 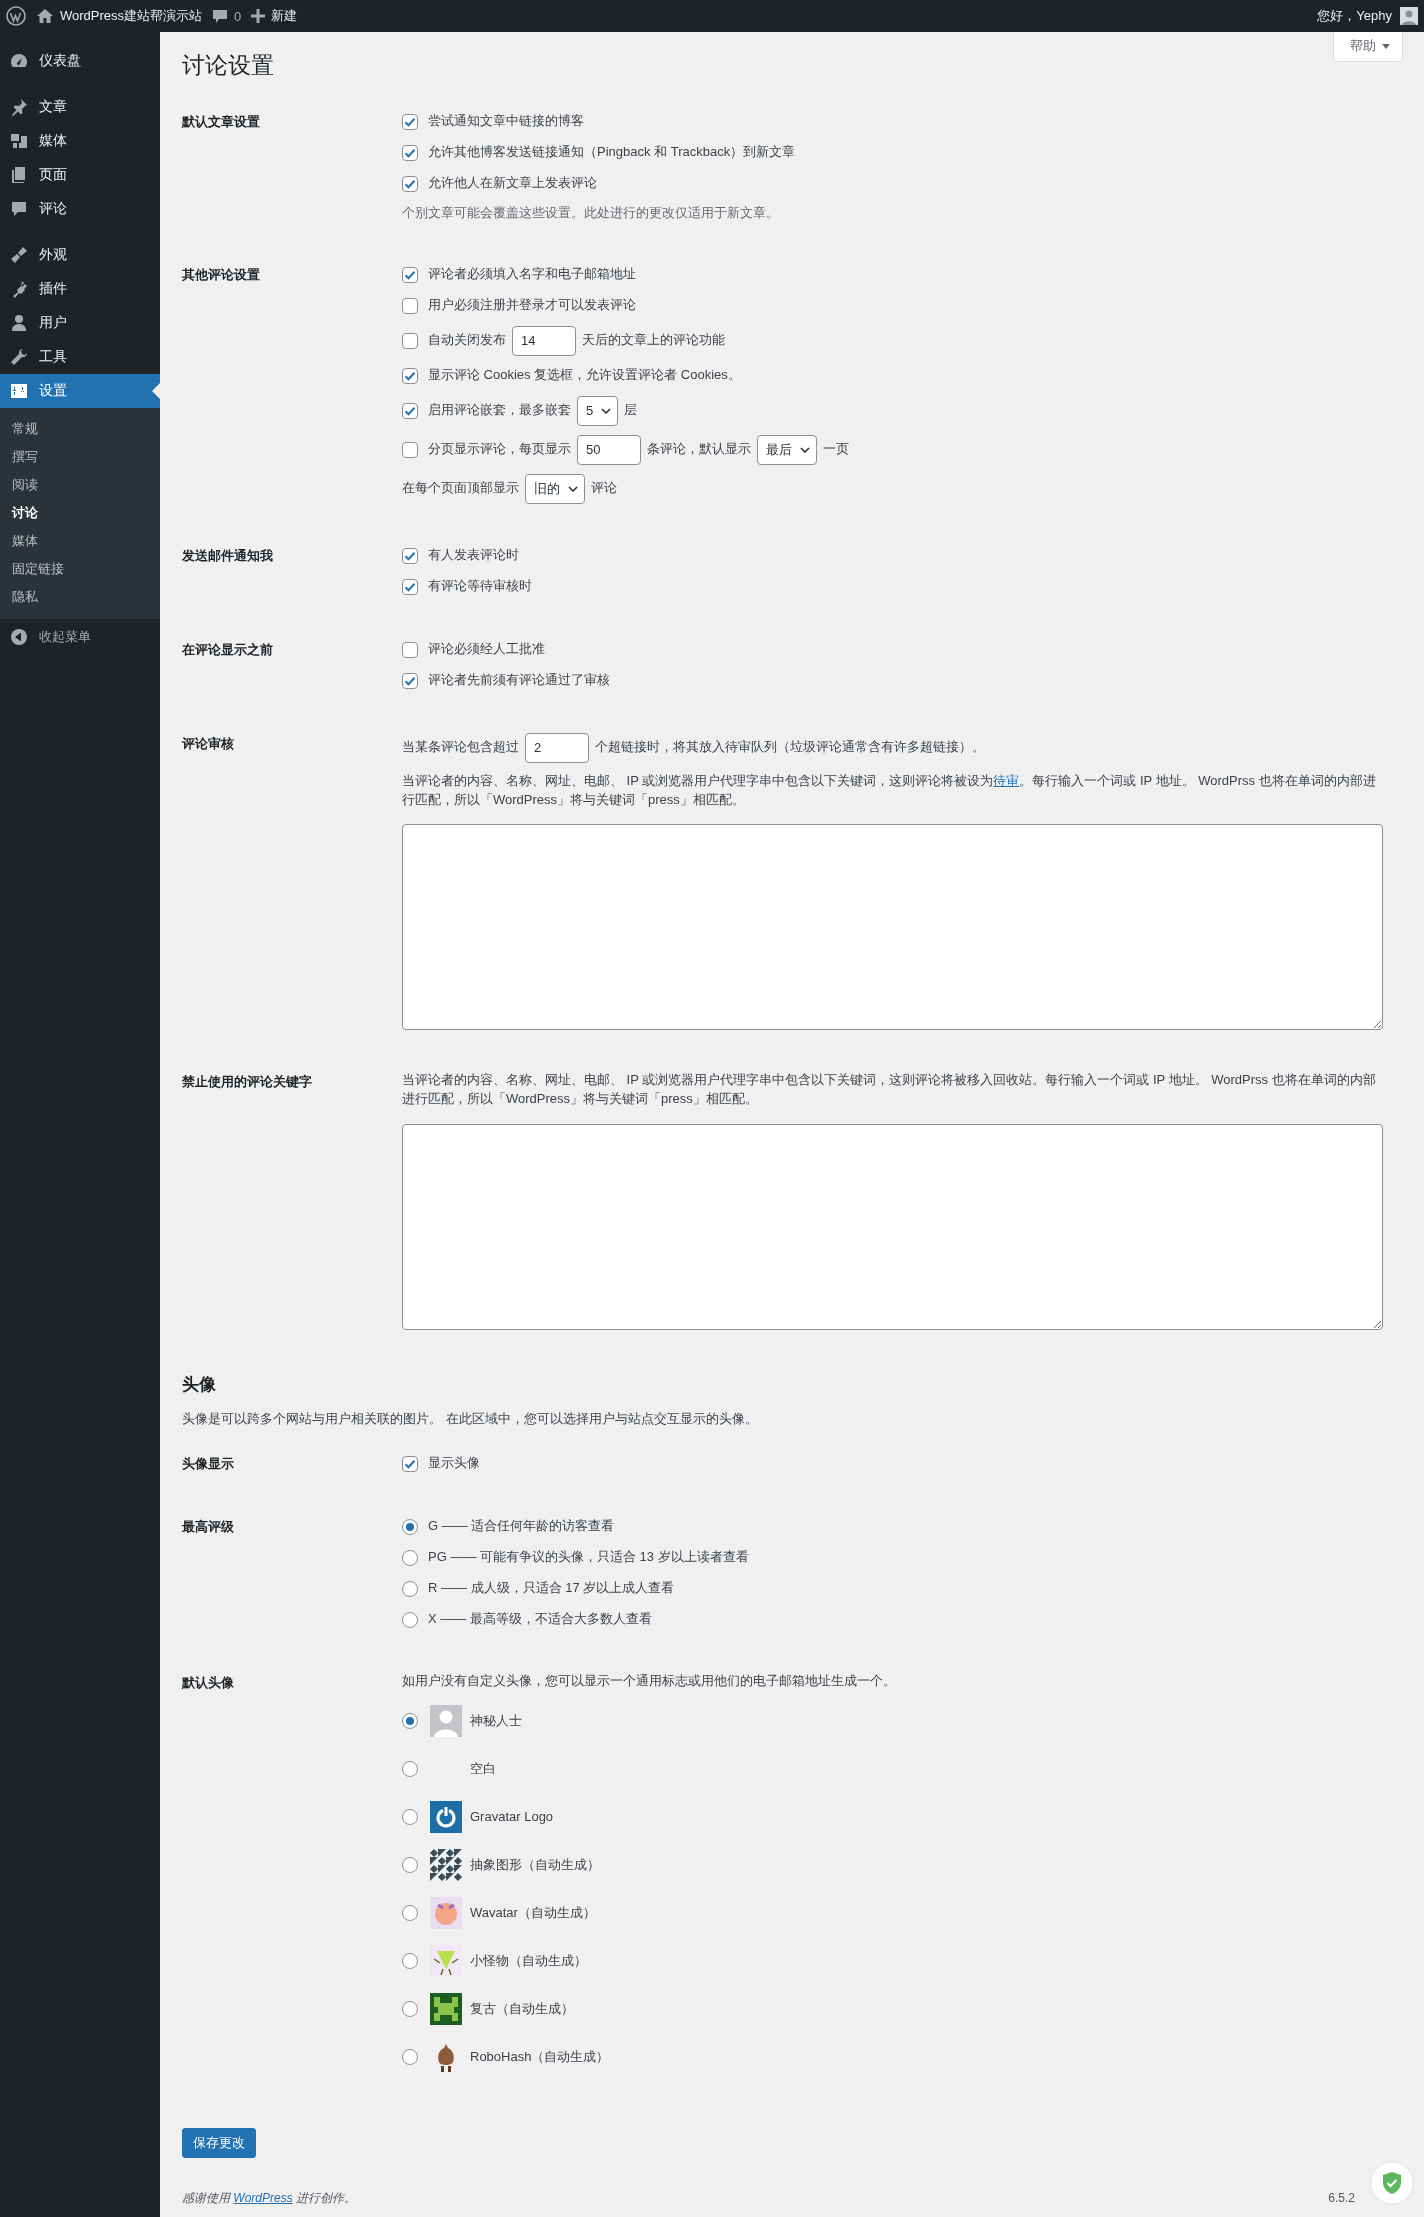 What do you see at coordinates (598, 410) in the screenshot?
I see `dropdown: 5` at bounding box center [598, 410].